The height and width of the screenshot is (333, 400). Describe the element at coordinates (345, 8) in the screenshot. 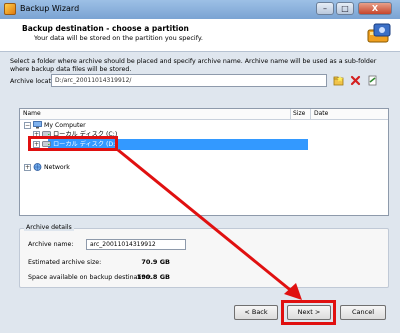

I see `maximize-button: □` at that location.